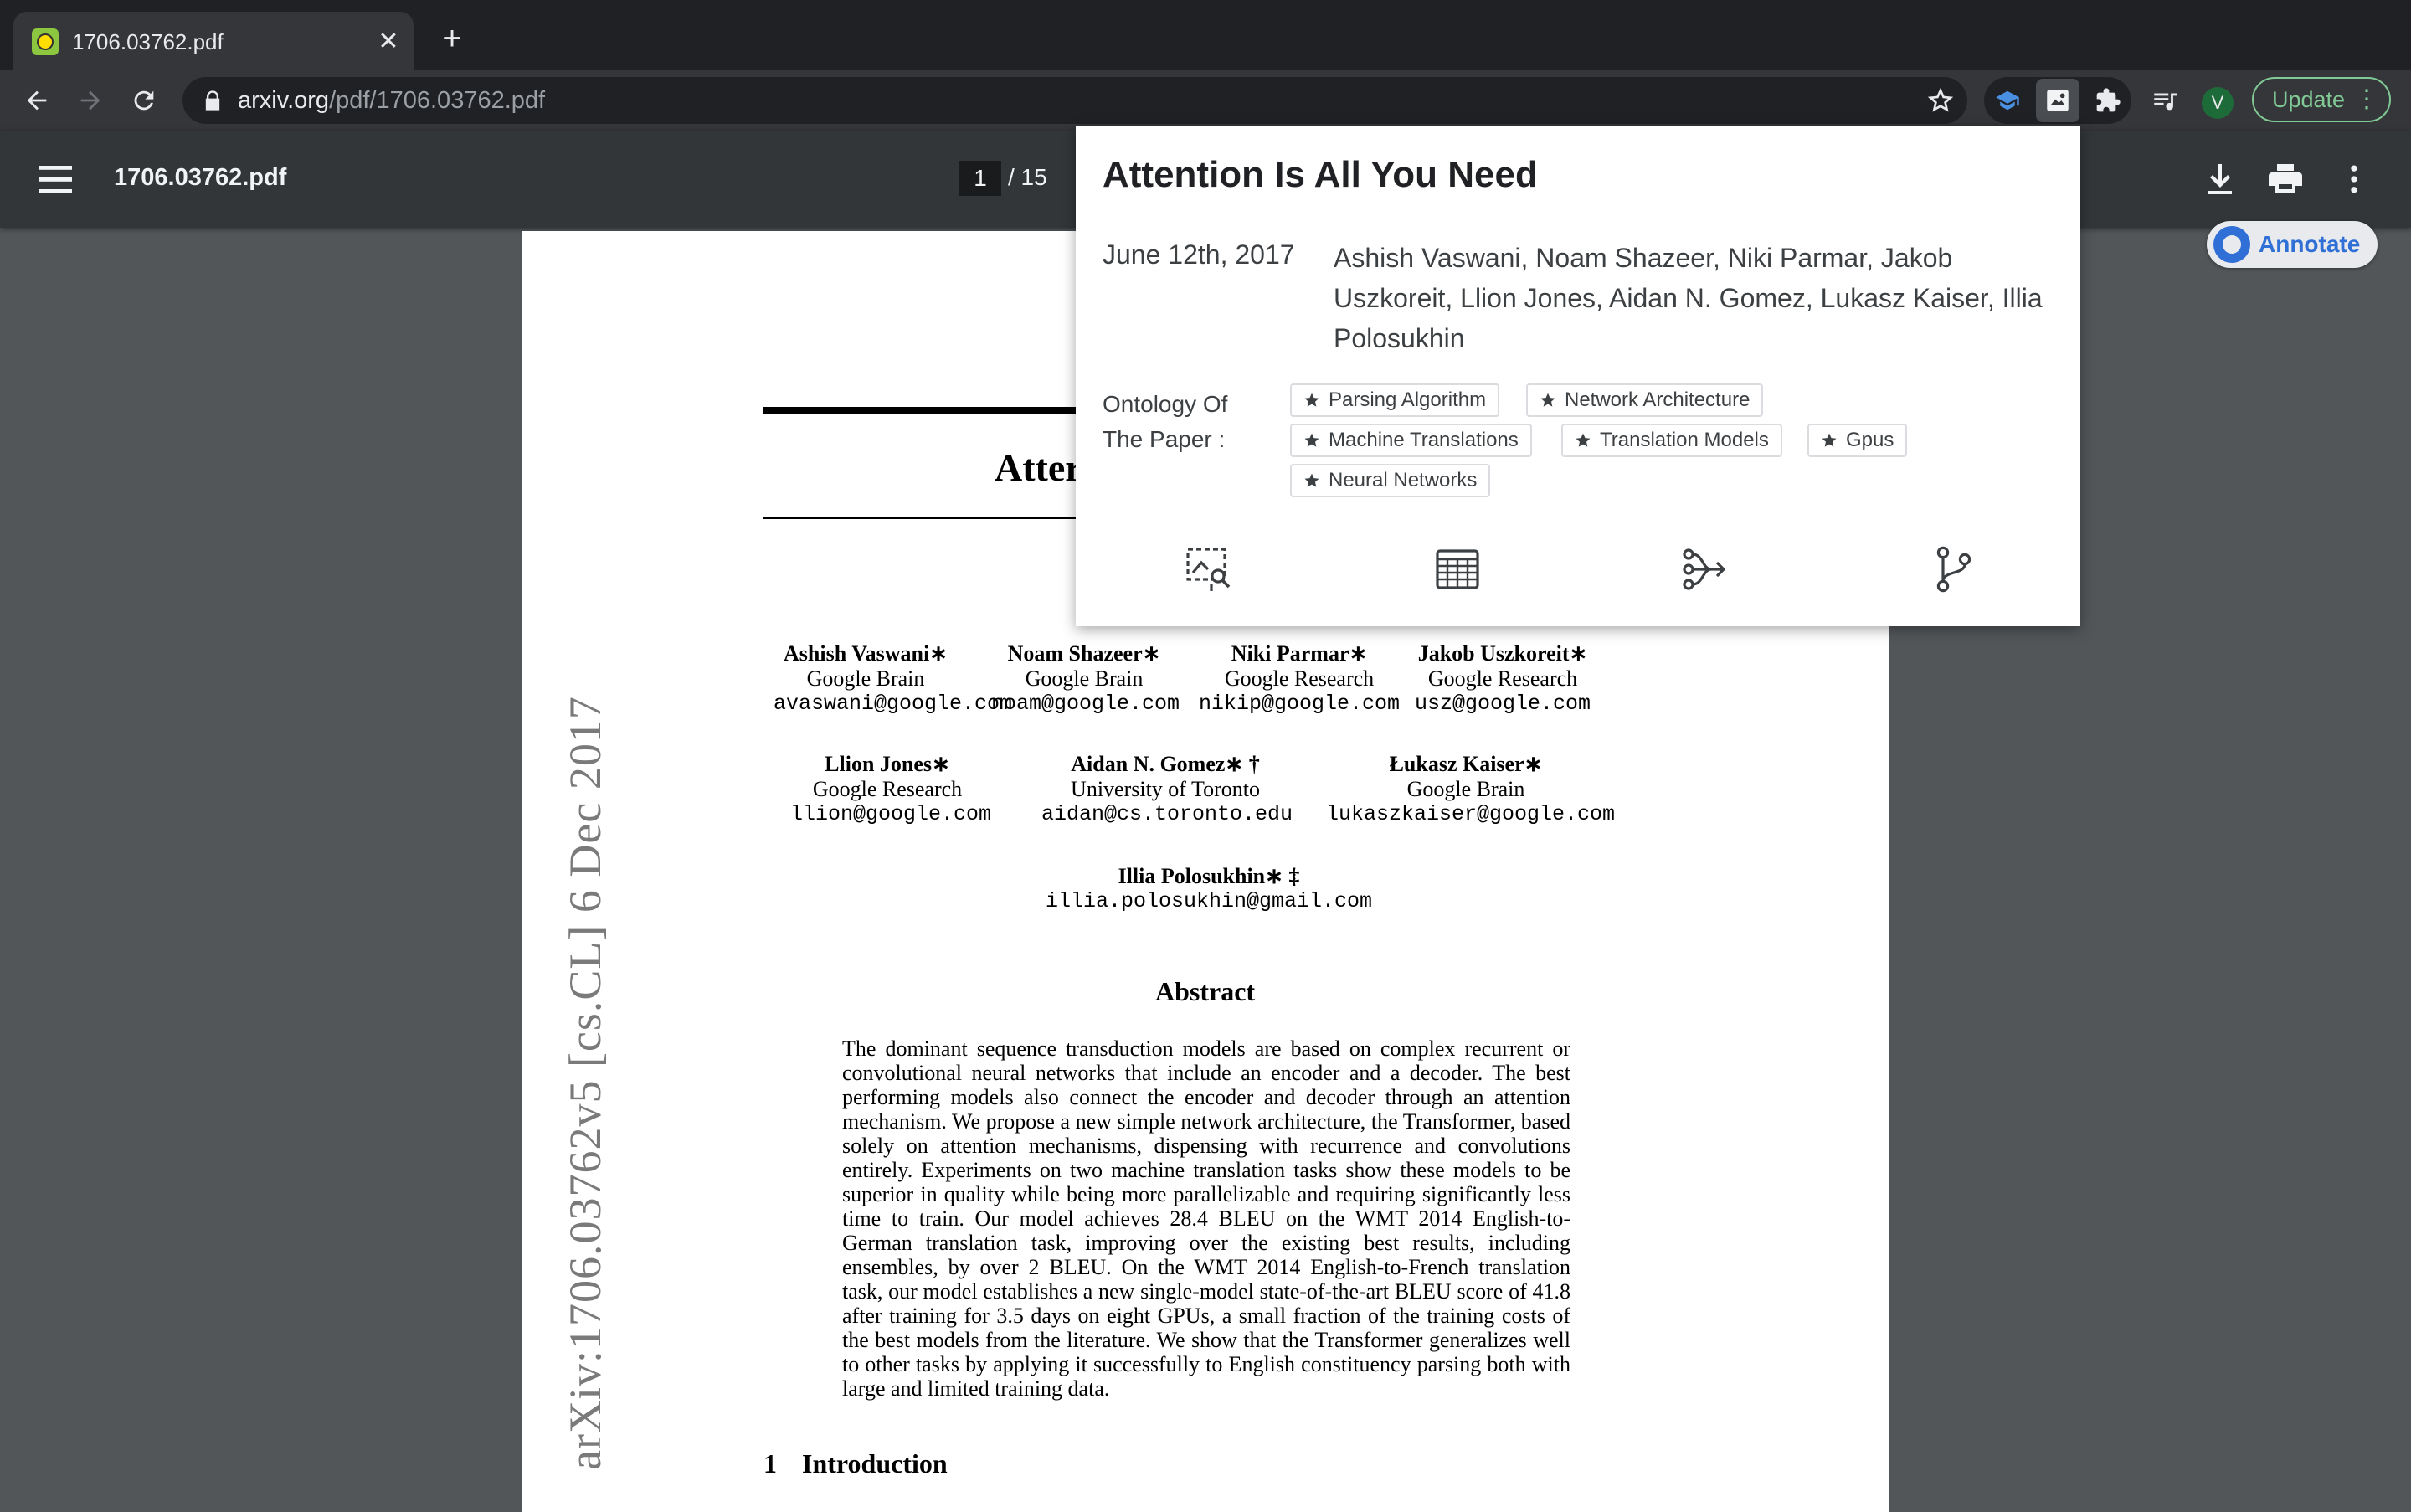  I want to click on graduation-cap-icon, so click(2007, 100).